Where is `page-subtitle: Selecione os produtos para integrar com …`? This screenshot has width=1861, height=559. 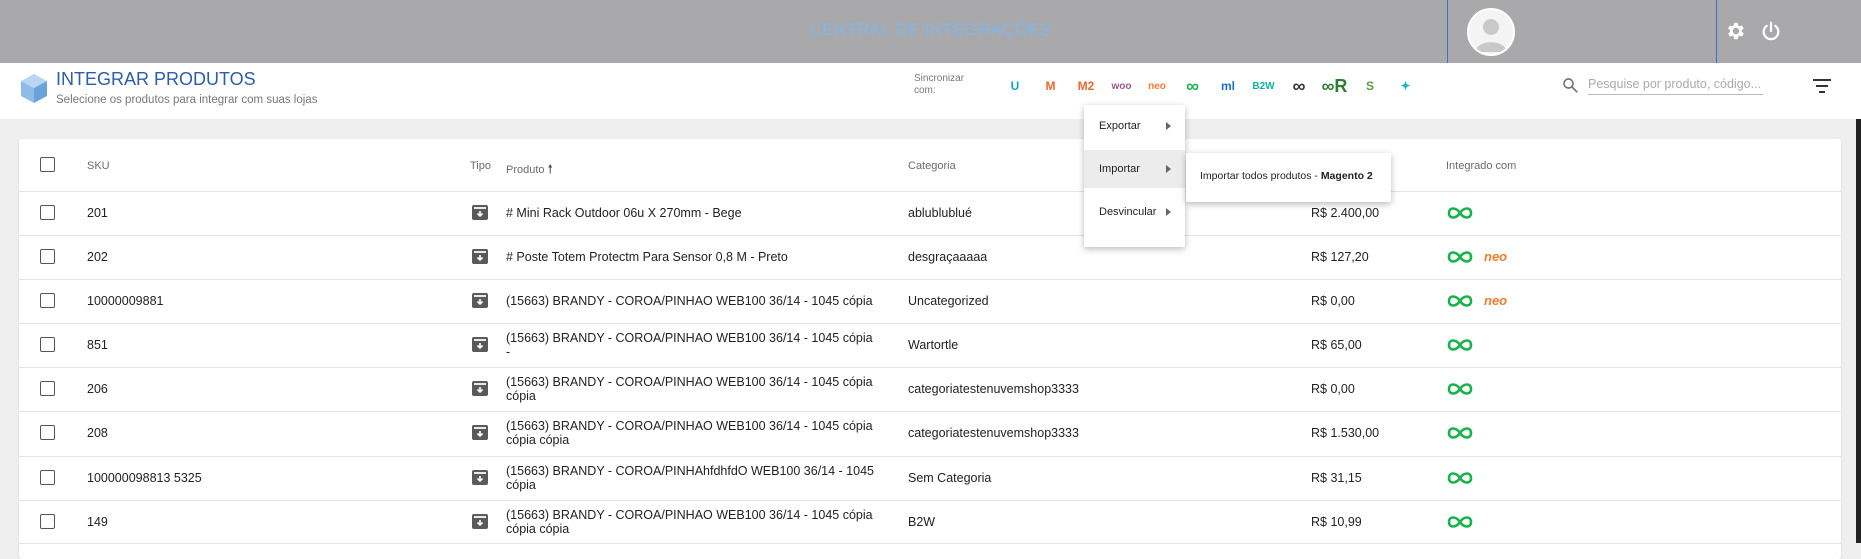
page-subtitle: Selecione os produtos para integrar com … is located at coordinates (187, 100).